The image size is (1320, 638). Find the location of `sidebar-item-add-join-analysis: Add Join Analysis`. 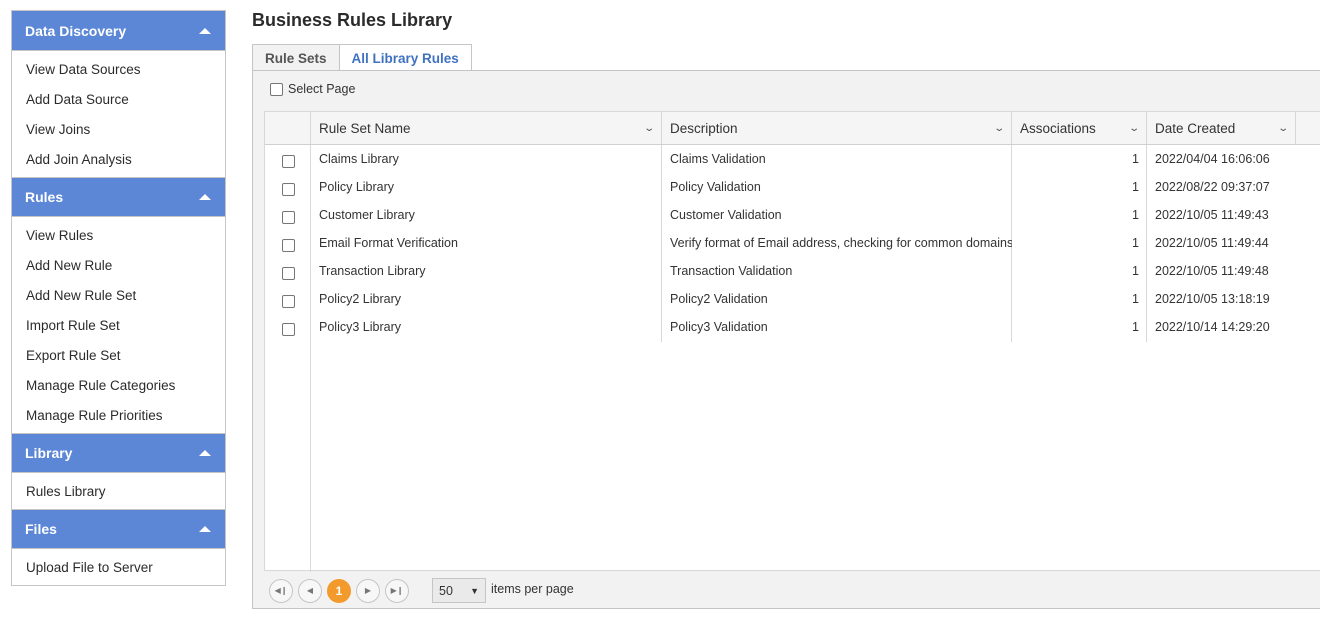

sidebar-item-add-join-analysis: Add Join Analysis is located at coordinates (118, 159).